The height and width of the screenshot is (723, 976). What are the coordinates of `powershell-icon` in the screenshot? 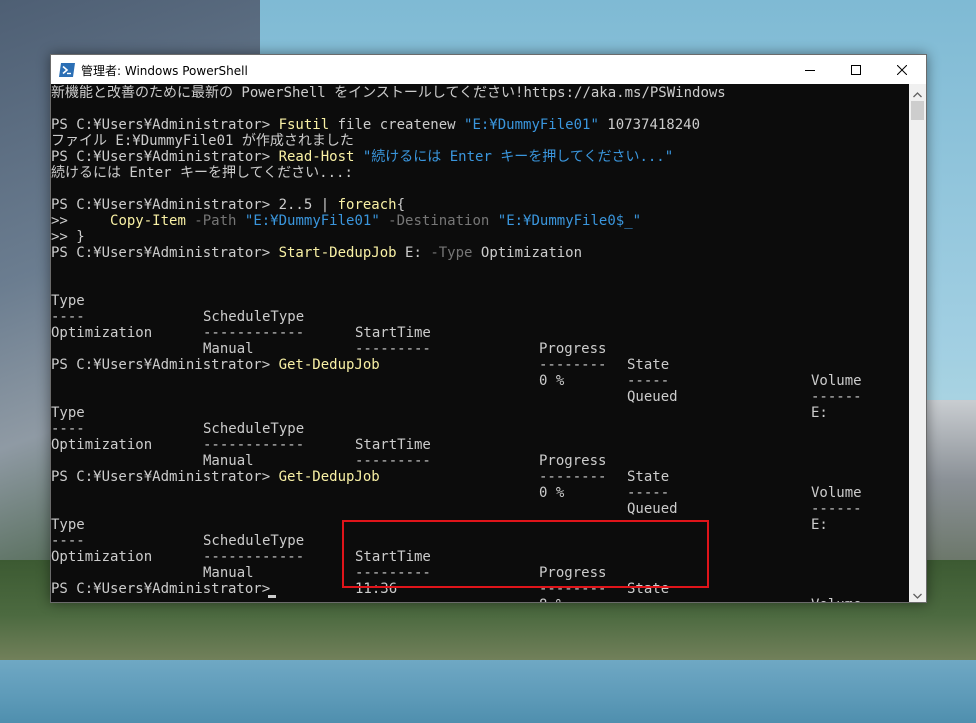 It's located at (67, 69).